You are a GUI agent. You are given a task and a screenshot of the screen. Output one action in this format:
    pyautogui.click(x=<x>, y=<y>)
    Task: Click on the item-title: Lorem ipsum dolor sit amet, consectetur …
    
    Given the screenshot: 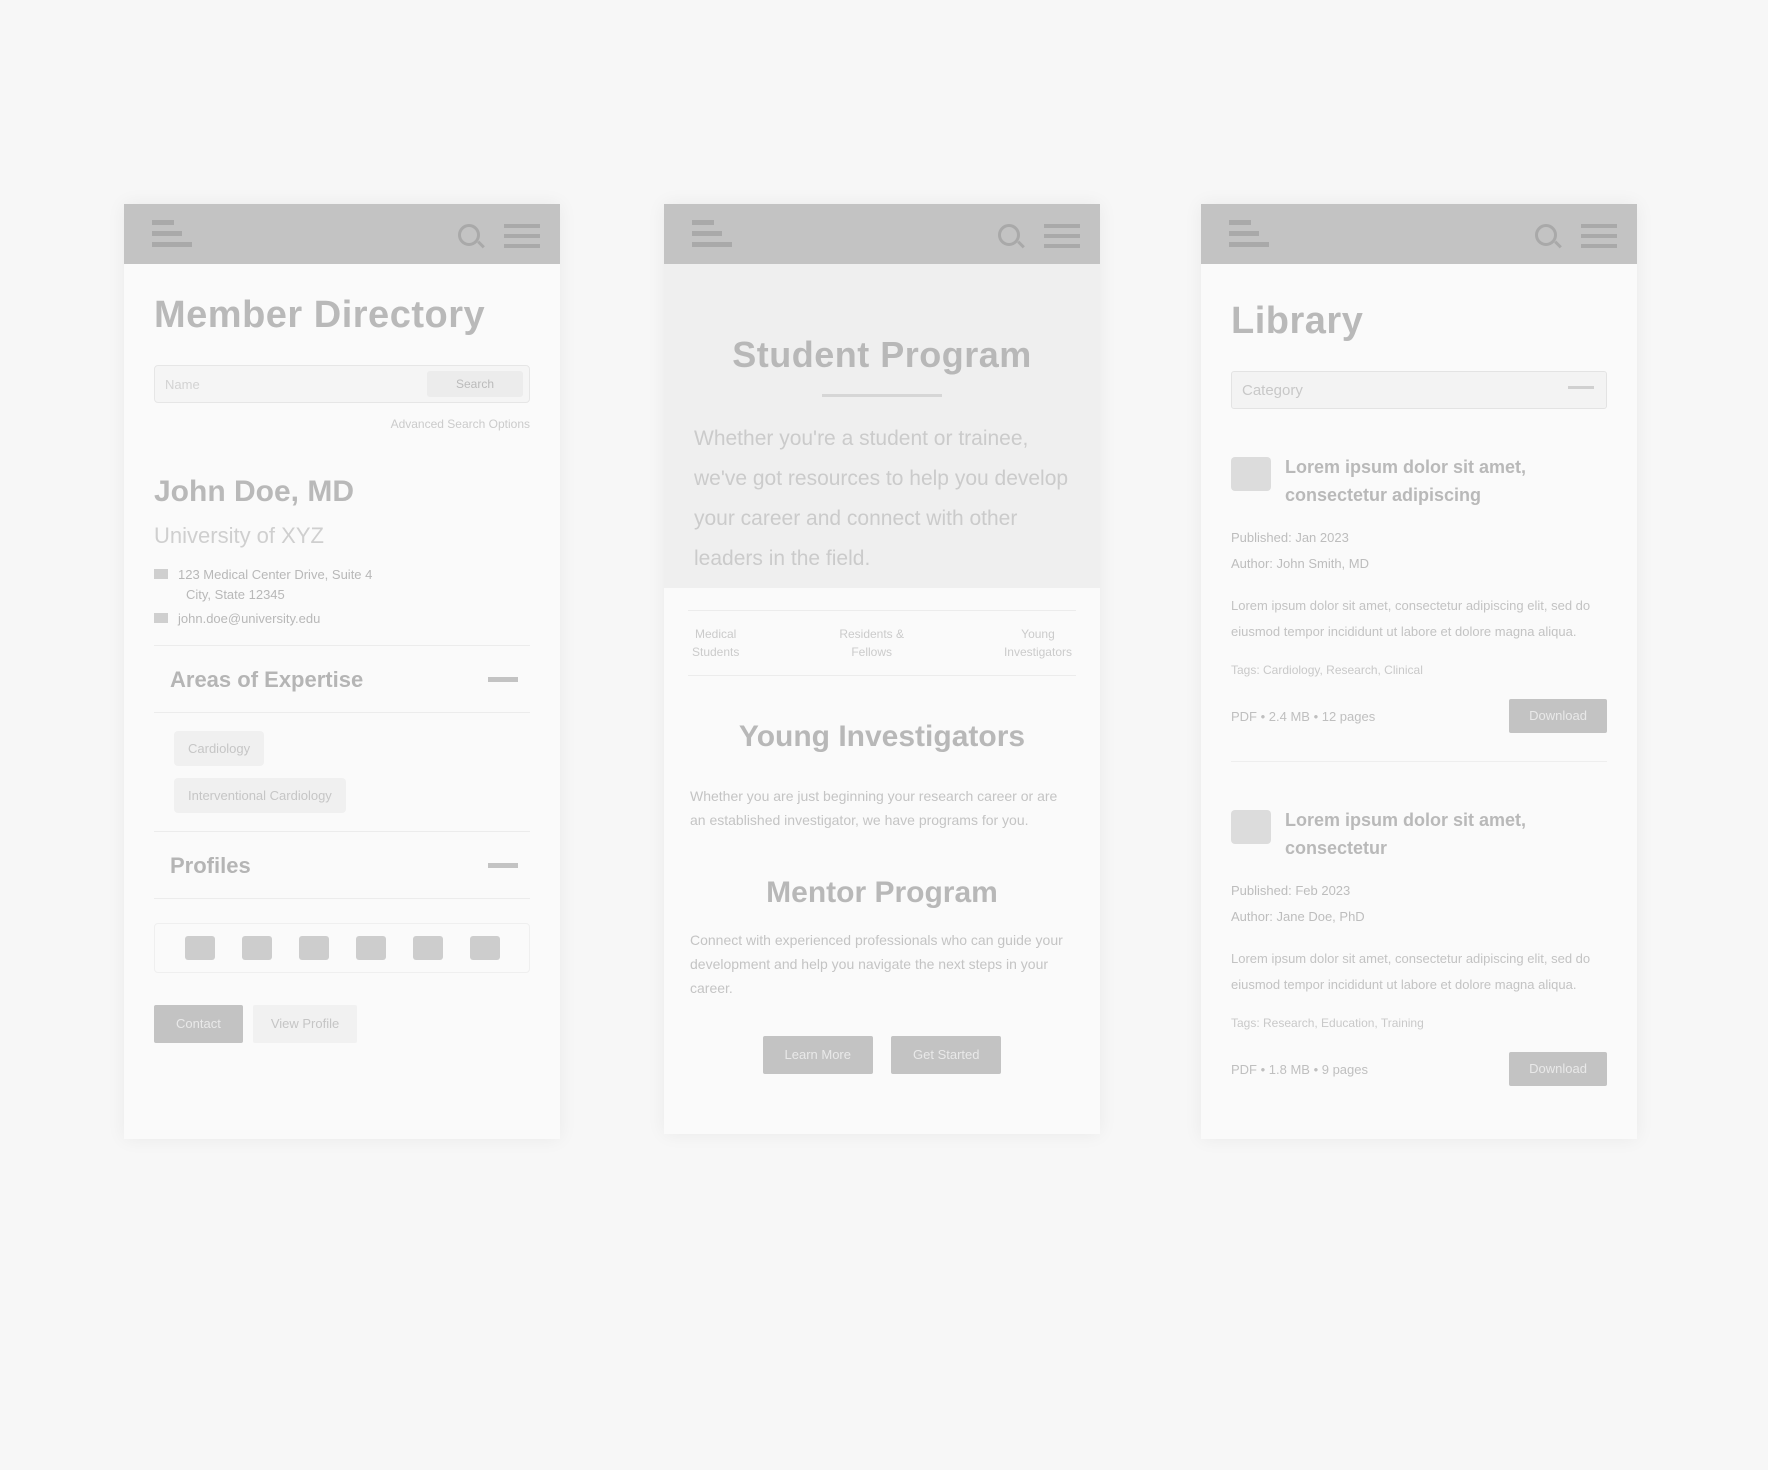 What is the action you would take?
    pyautogui.click(x=1446, y=481)
    